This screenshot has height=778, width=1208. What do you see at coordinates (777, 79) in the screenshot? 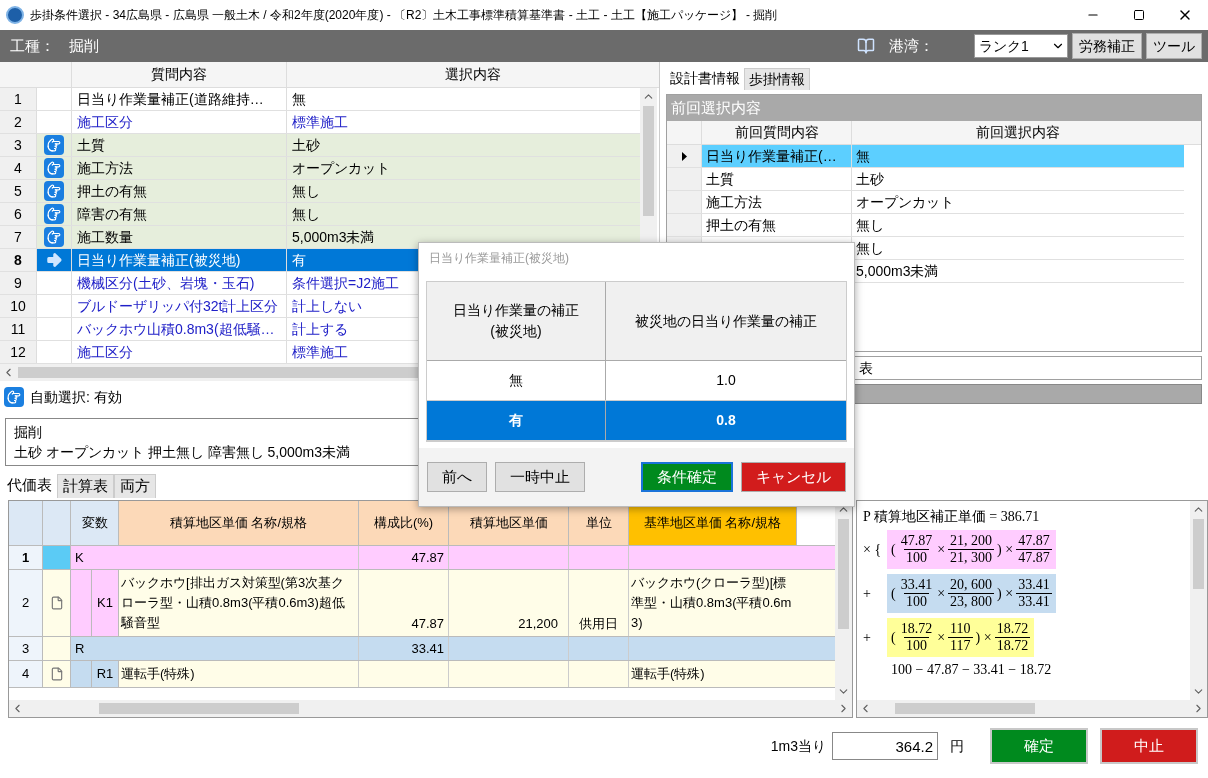
I see `tab: 歩掛情報` at bounding box center [777, 79].